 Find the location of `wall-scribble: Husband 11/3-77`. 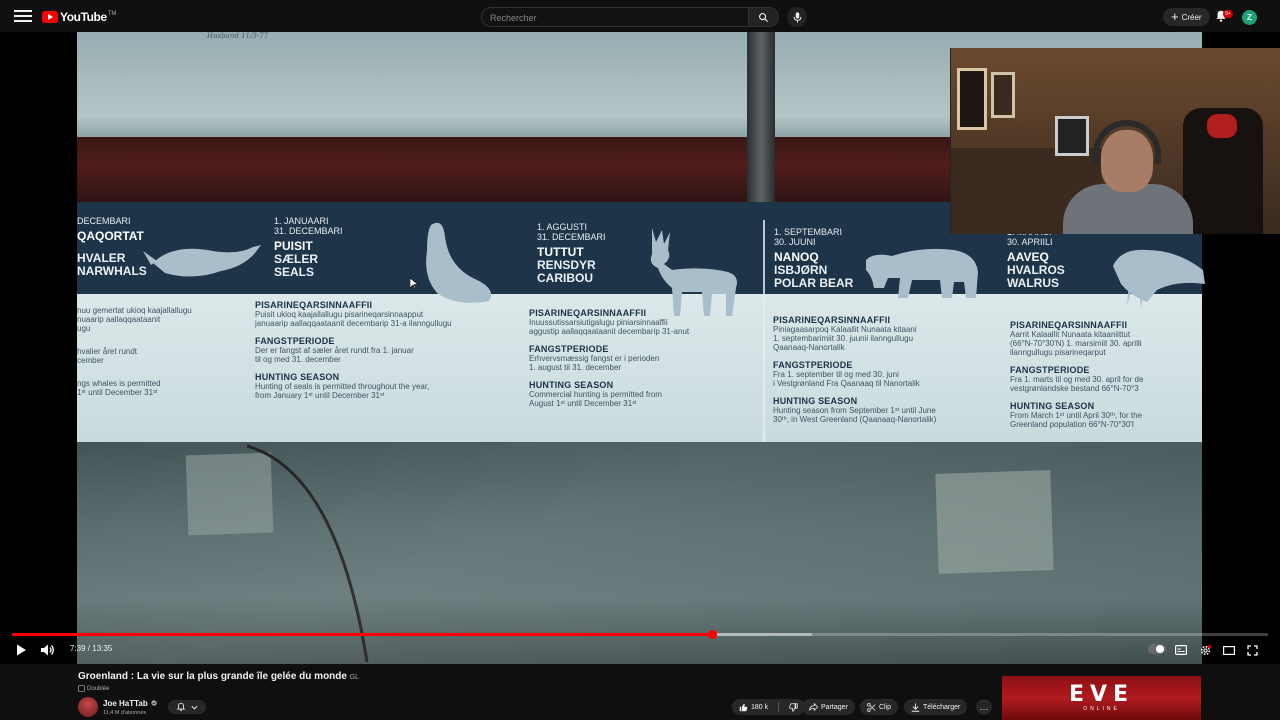

wall-scribble: Husband 11/3-77 is located at coordinates (238, 36).